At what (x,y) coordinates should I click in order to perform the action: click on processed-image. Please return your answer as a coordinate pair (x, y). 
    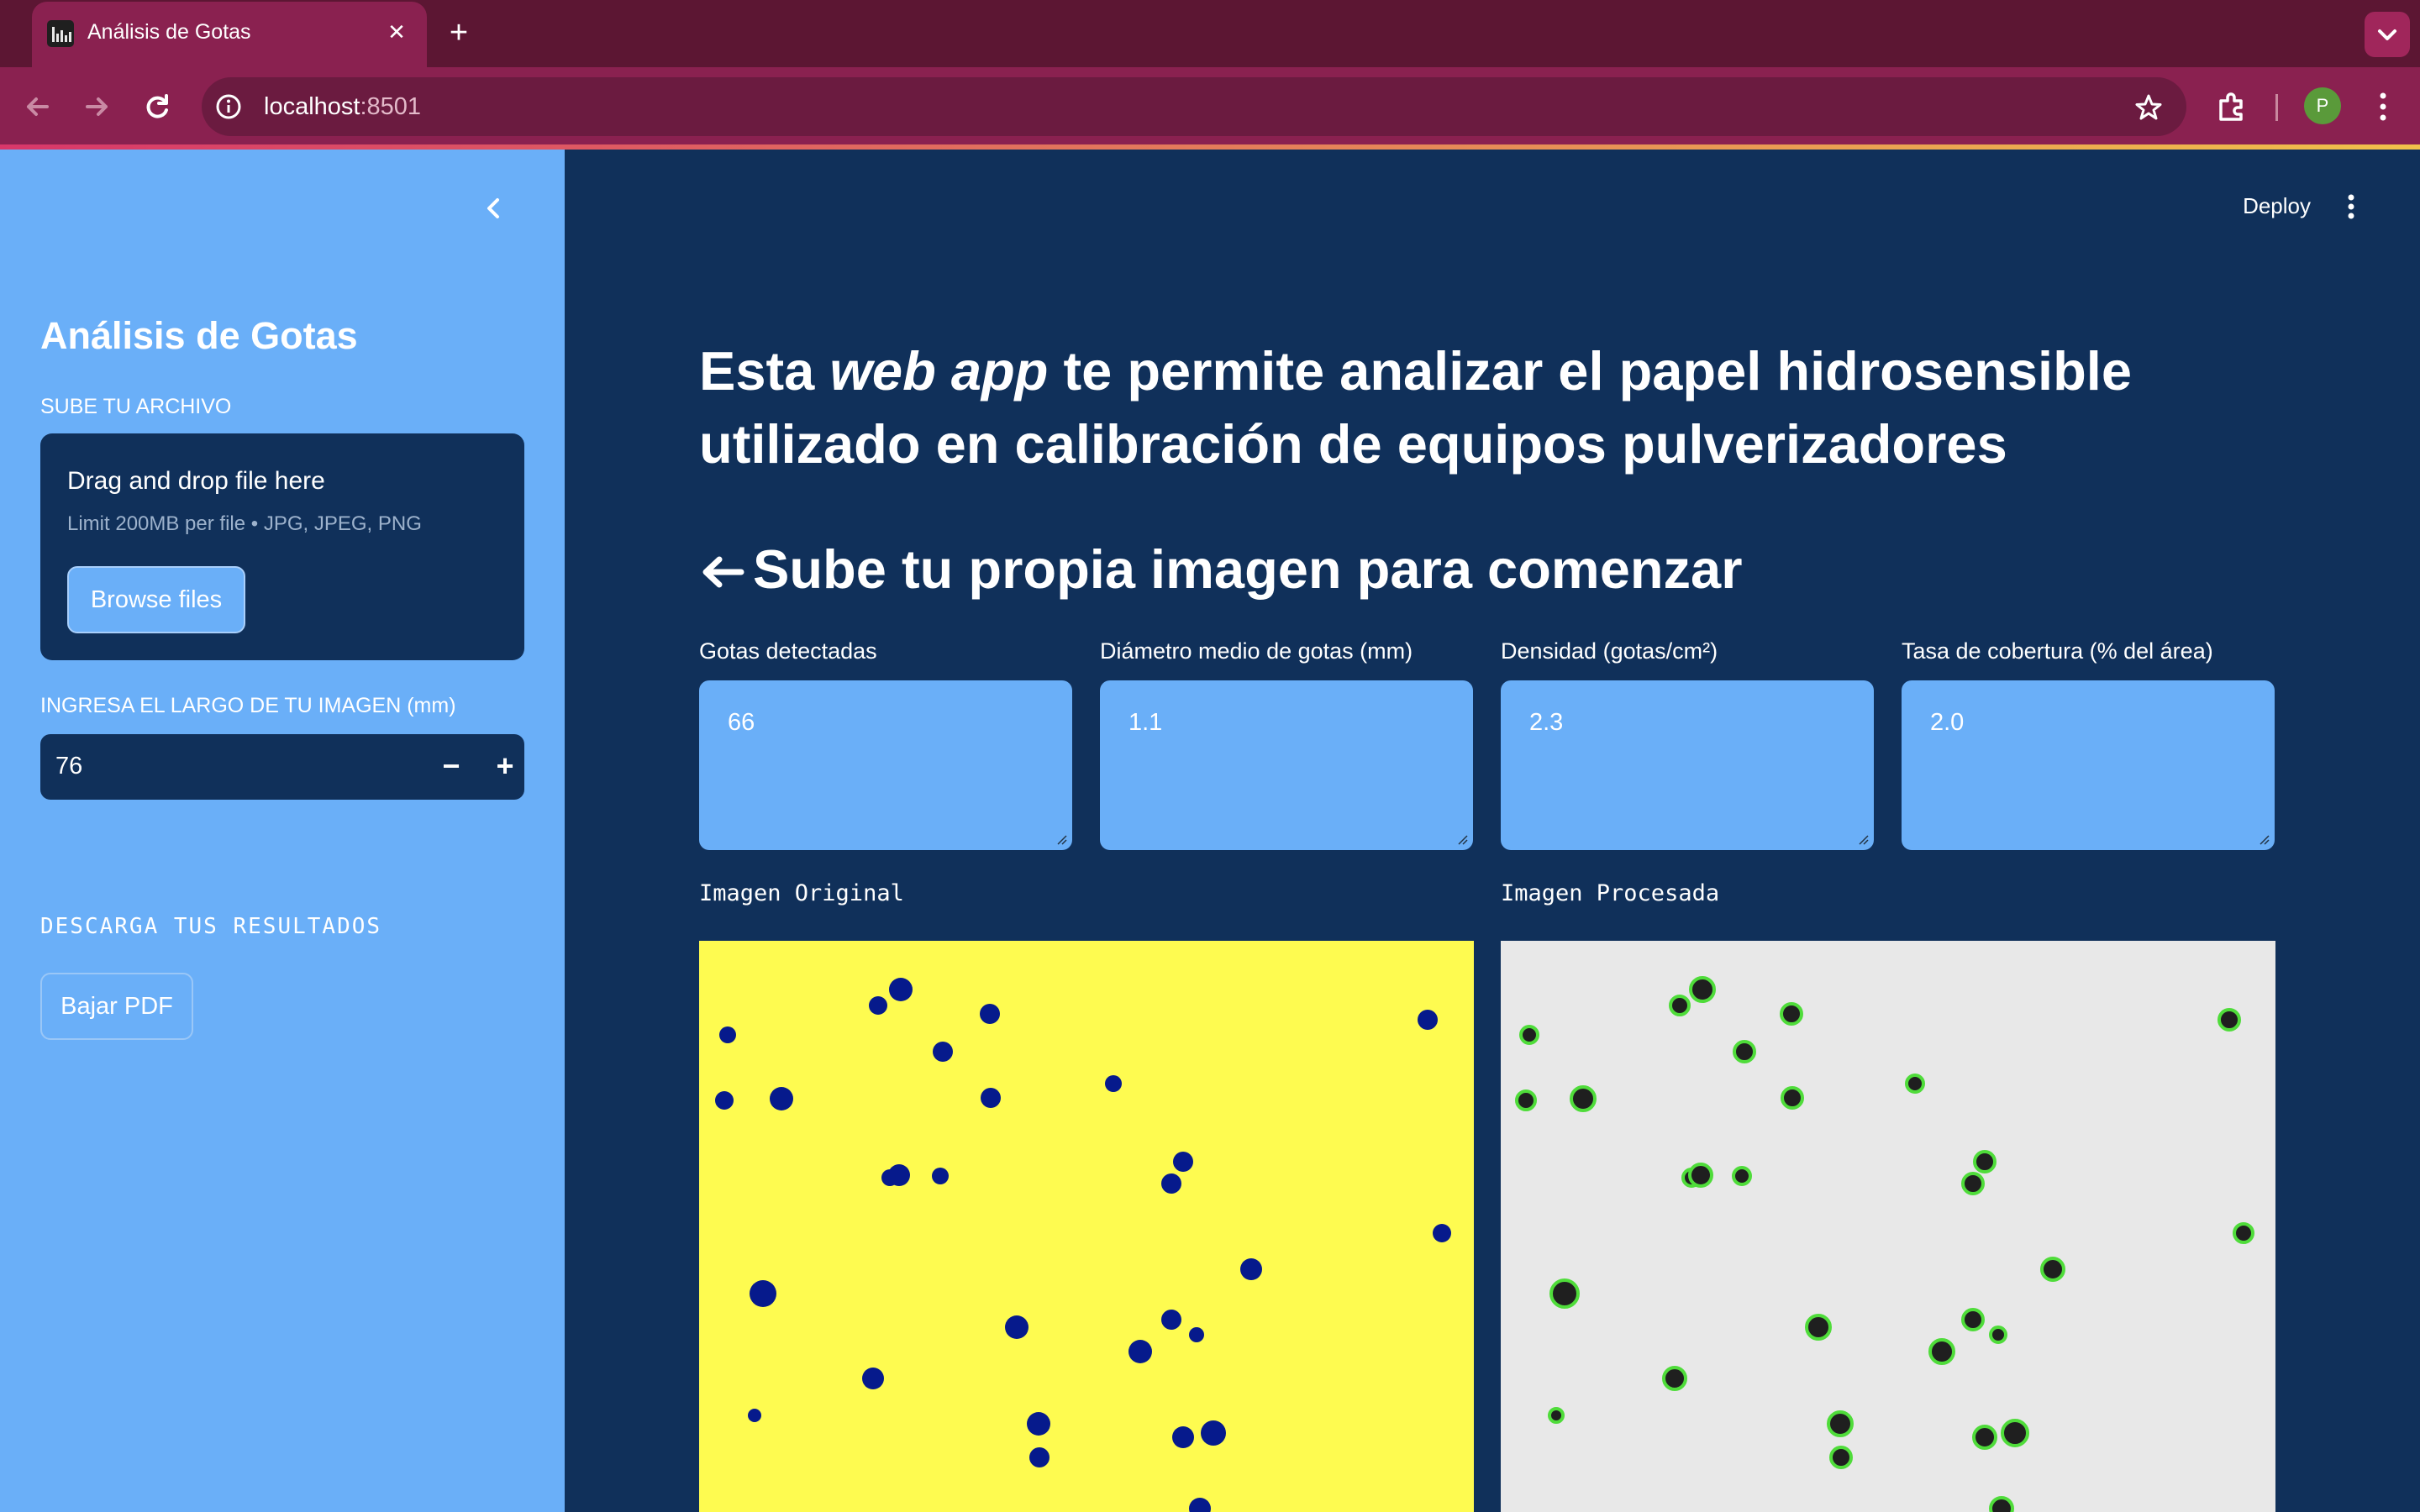
    Looking at the image, I should click on (1888, 1226).